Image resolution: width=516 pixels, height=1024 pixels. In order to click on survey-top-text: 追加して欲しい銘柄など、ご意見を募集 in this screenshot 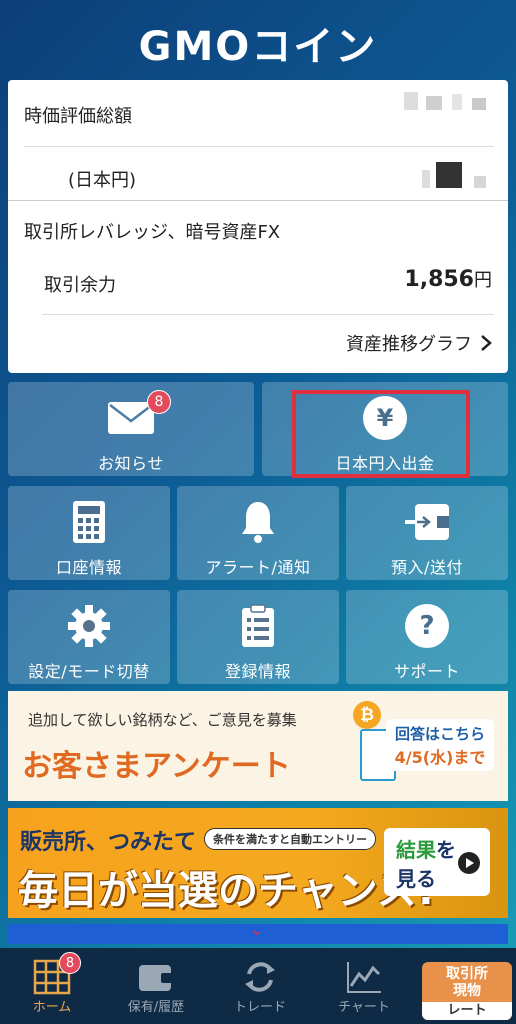, I will do `click(162, 720)`.